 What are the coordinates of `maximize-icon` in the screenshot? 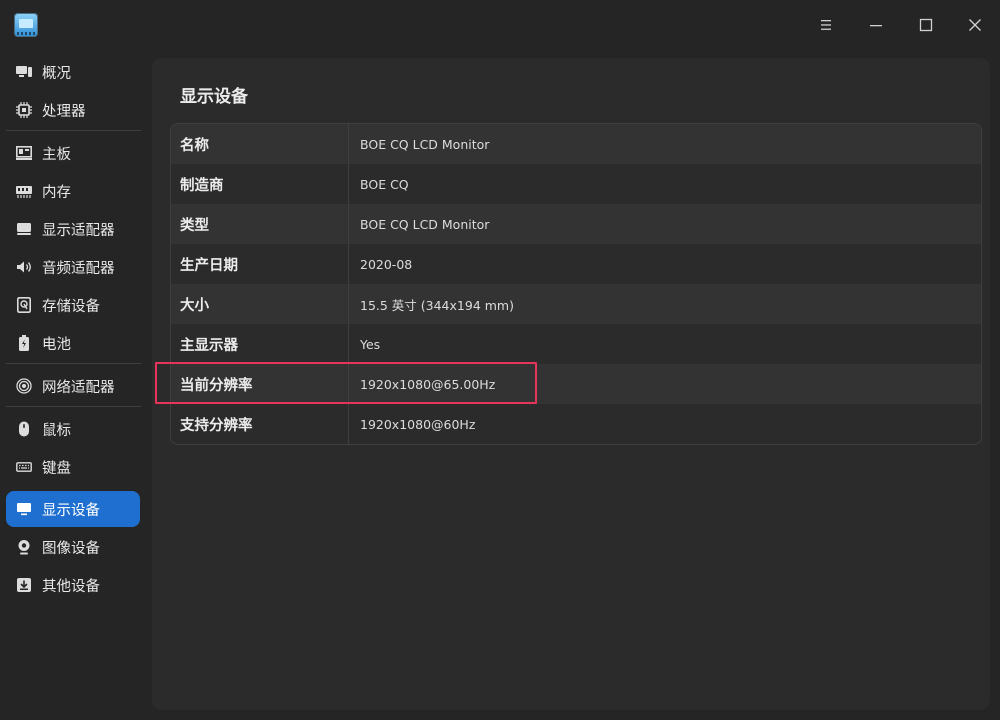 It's located at (926, 25).